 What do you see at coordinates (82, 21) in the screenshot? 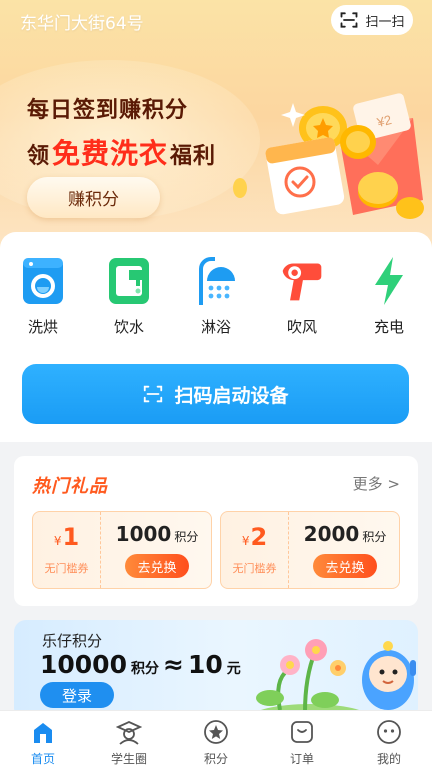
I see `location-label: 东华门大街64号` at bounding box center [82, 21].